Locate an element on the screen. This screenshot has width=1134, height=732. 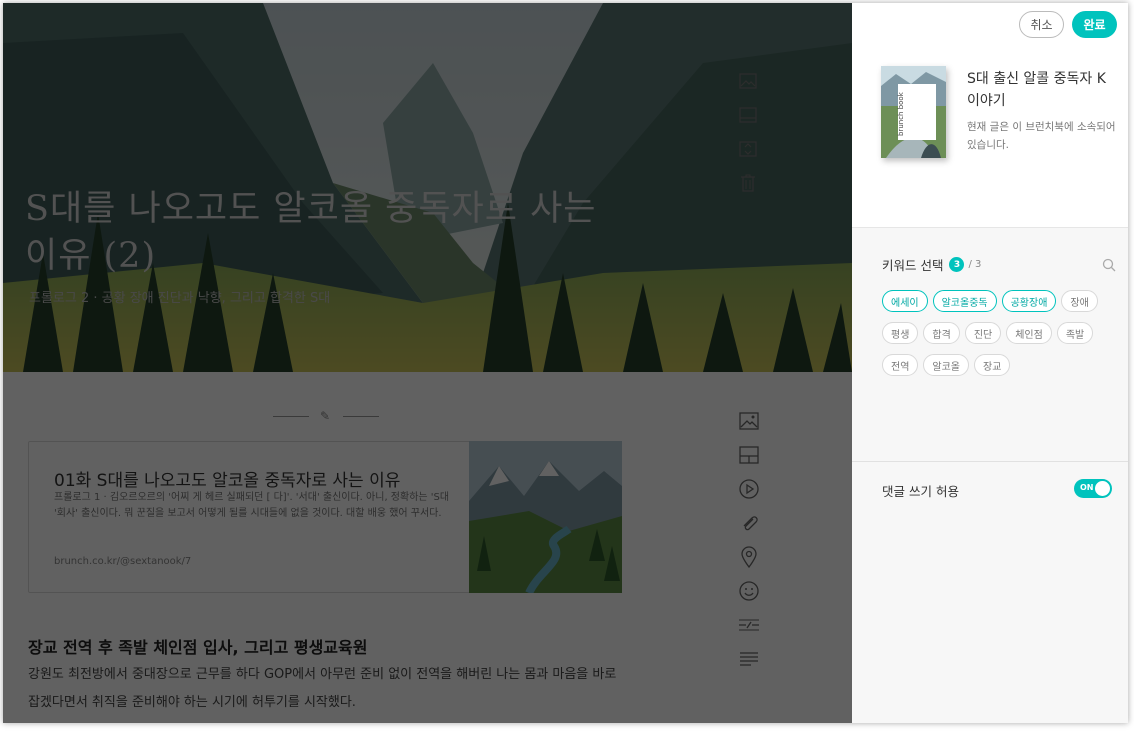
keyword-heading-label: 키워드 선택 is located at coordinates (913, 265).